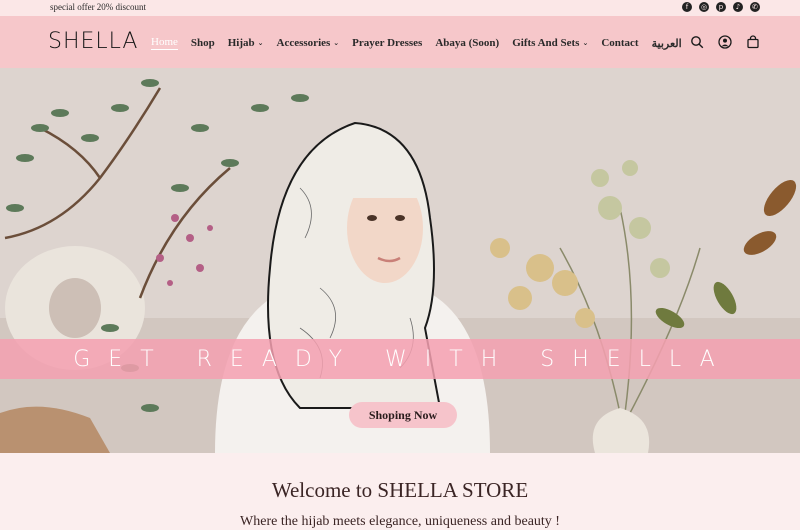 The width and height of the screenshot is (800, 530). What do you see at coordinates (697, 42) in the screenshot?
I see `search-icon` at bounding box center [697, 42].